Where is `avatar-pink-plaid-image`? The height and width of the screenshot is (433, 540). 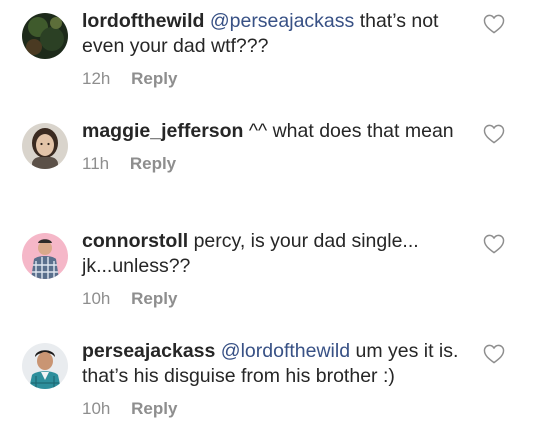
avatar-pink-plaid-image is located at coordinates (45, 256).